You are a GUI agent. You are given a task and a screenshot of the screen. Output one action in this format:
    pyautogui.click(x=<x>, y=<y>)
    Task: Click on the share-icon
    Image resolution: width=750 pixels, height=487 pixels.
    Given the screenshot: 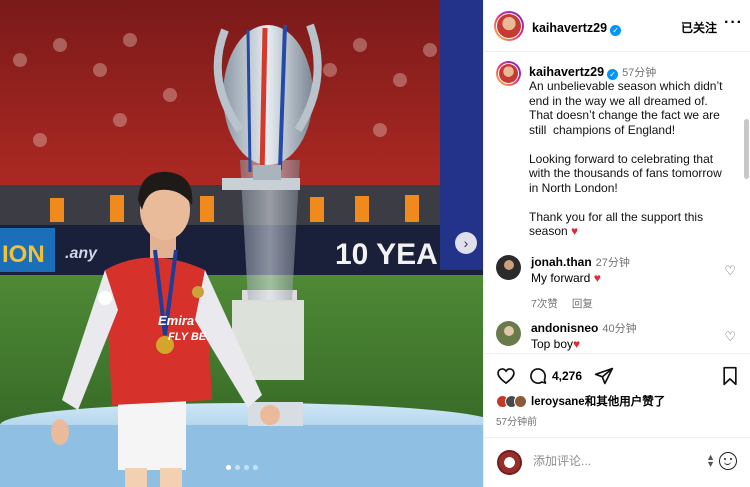 What is the action you would take?
    pyautogui.click(x=604, y=376)
    